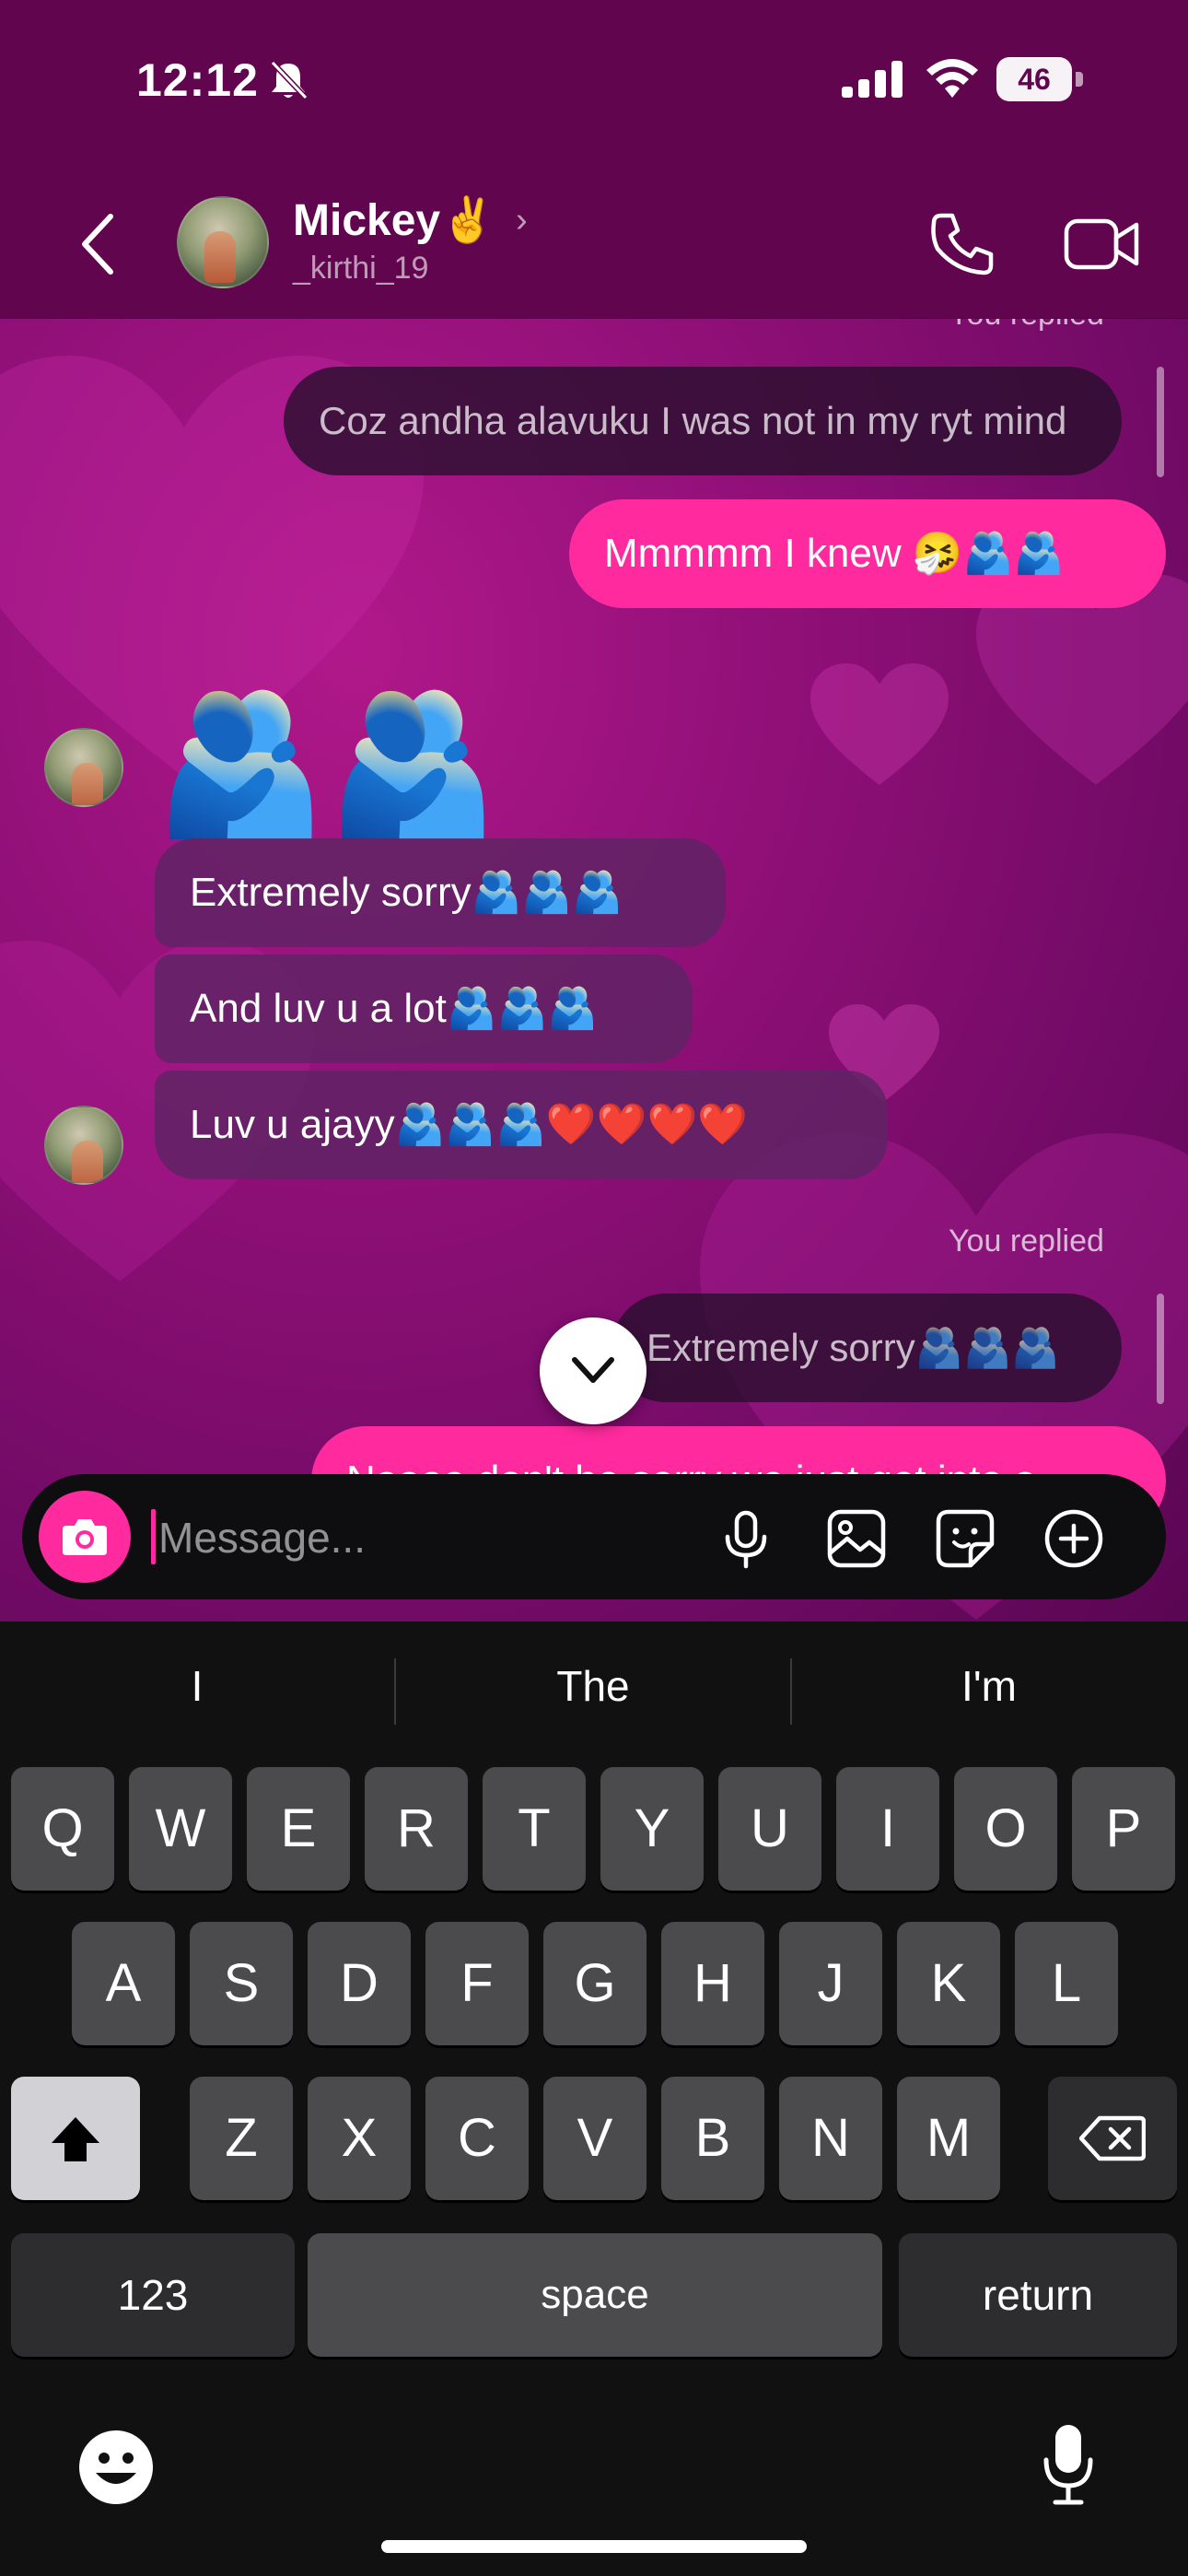 The height and width of the screenshot is (2576, 1188). What do you see at coordinates (153, 2295) in the screenshot?
I see `numbers-key: 123` at bounding box center [153, 2295].